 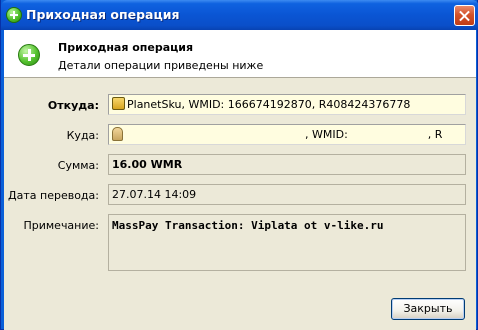 I want to click on webmoney-icon, so click(x=118, y=103).